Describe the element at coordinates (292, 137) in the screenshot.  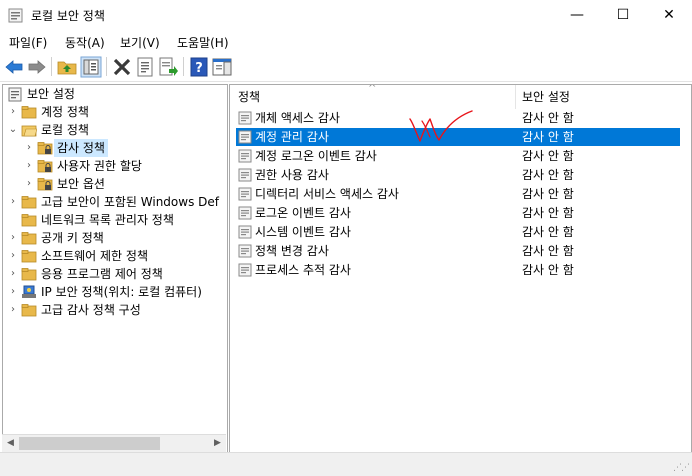
I see `policy-name: 계정 관리 감사` at that location.